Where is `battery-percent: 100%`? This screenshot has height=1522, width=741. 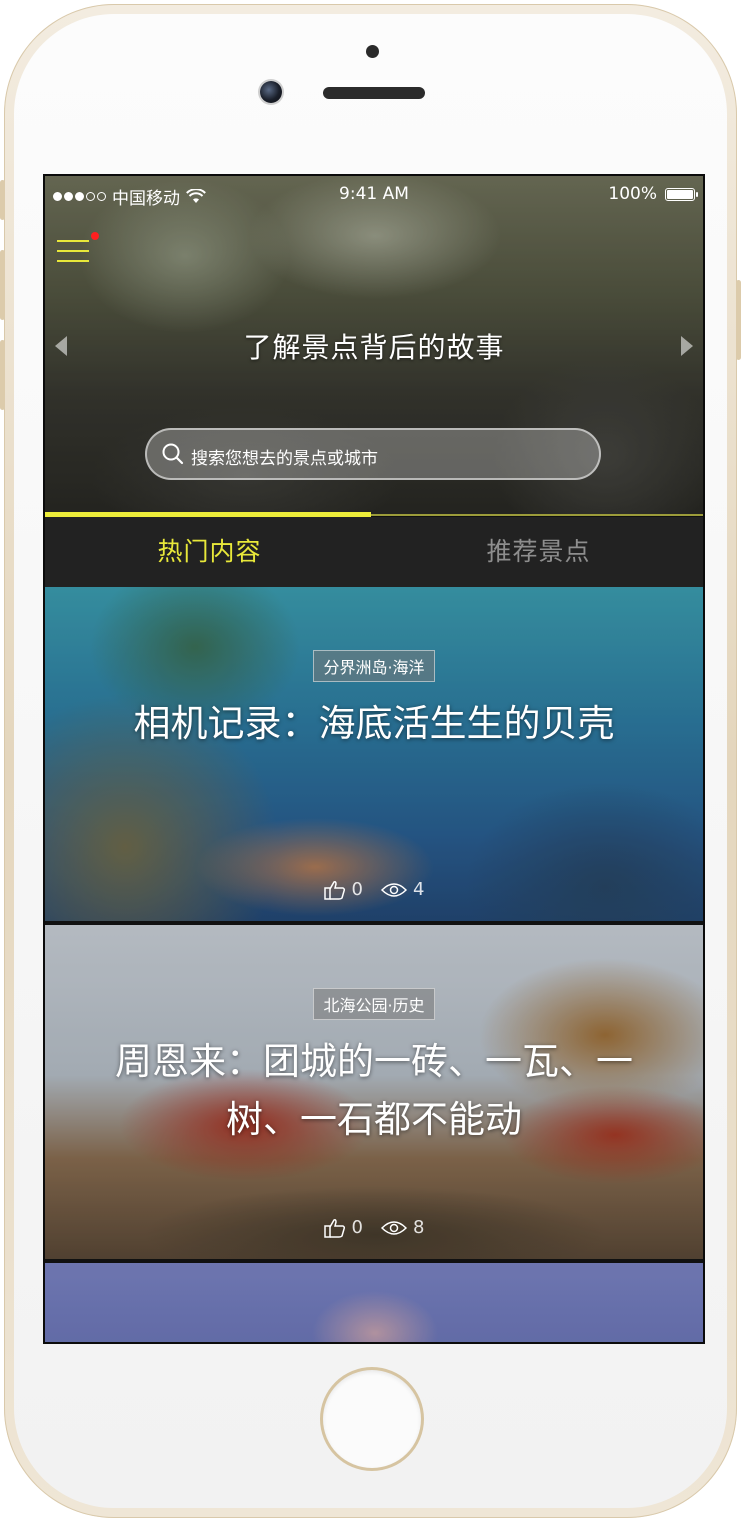
battery-percent: 100% is located at coordinates (632, 194).